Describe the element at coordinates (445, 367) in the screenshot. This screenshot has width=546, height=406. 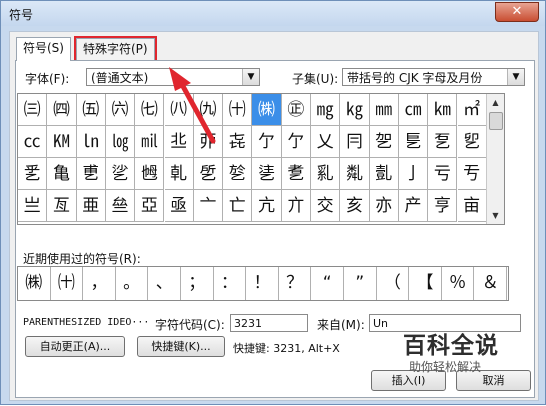
I see `watermark-subtitle: 助你轻松解决` at that location.